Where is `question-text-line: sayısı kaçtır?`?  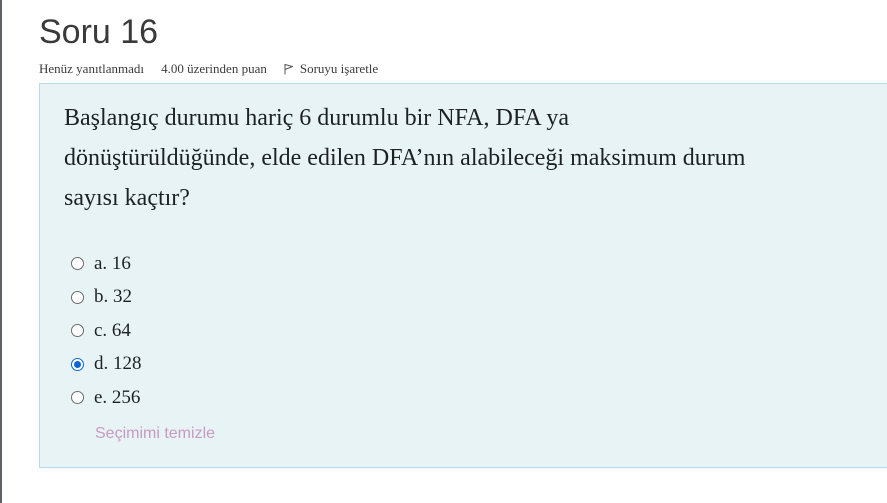 question-text-line: sayısı kaçtır? is located at coordinates (127, 198).